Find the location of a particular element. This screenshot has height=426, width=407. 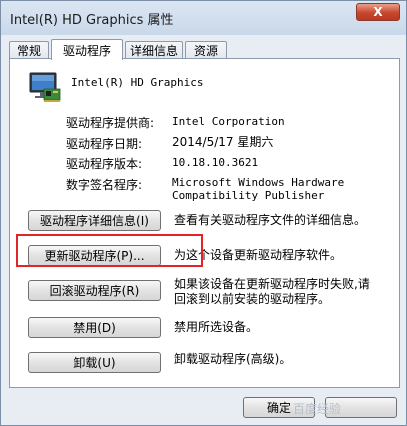

tab-driver: 驱动程序 is located at coordinates (87, 49).